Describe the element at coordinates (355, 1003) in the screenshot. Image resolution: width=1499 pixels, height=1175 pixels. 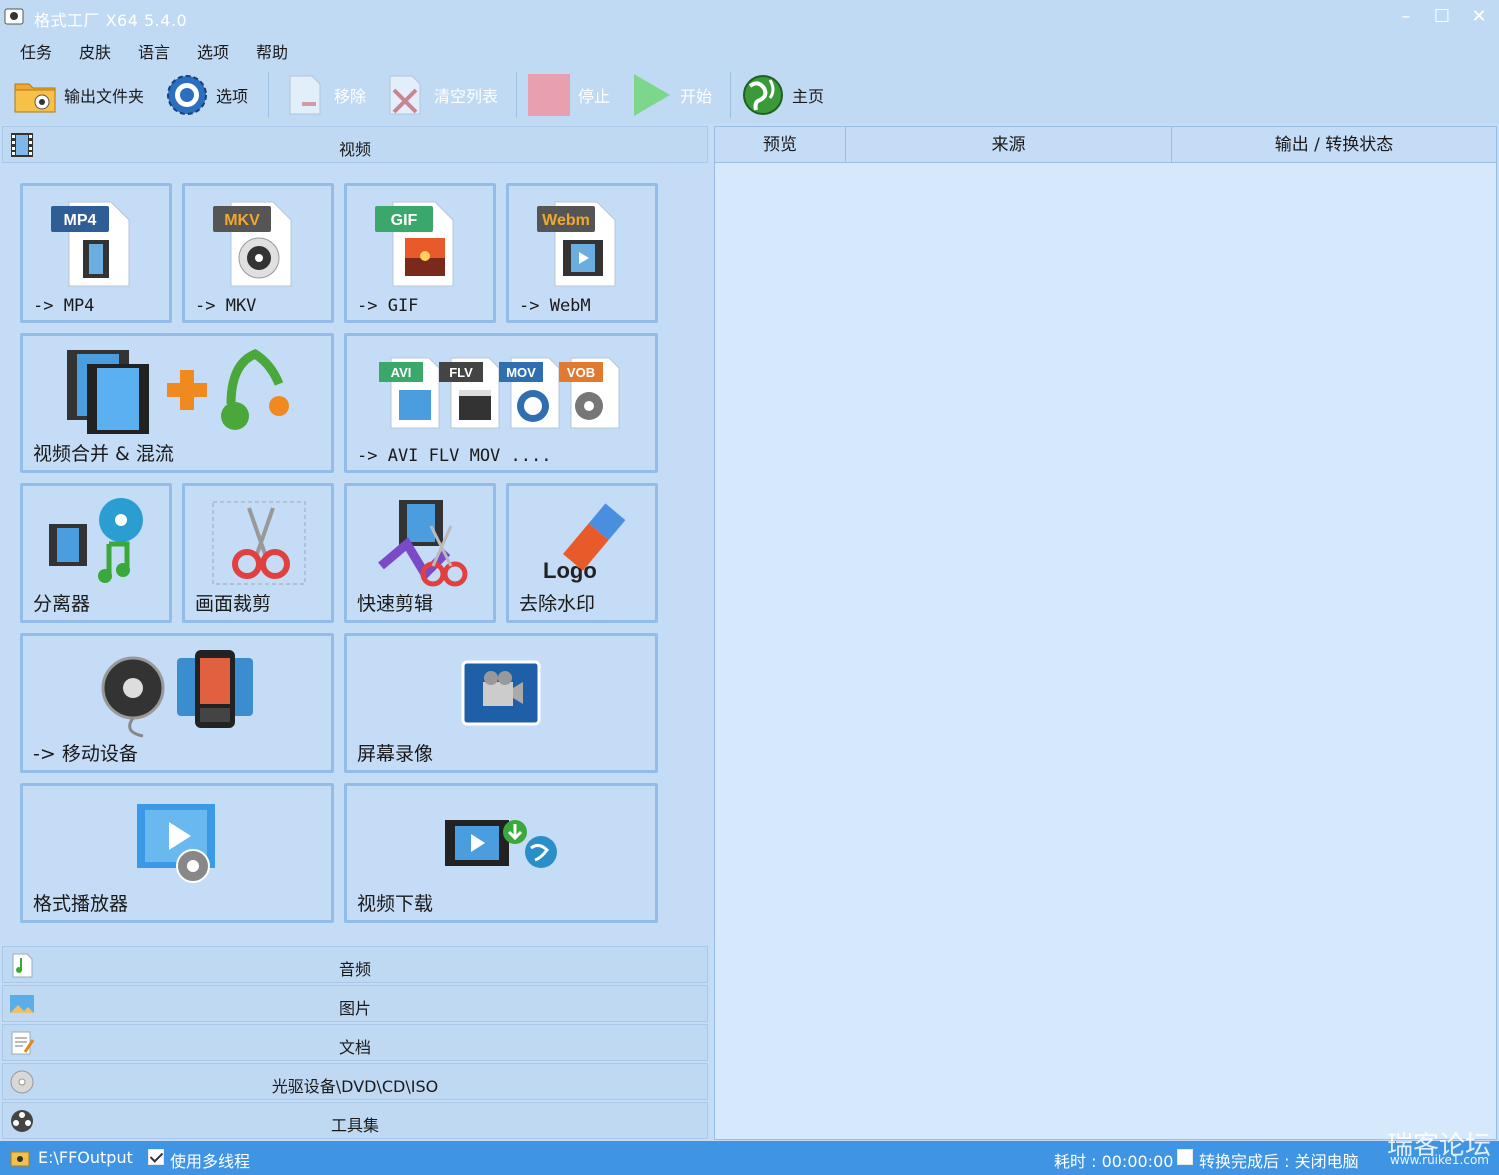
I see `category-image: 图片` at that location.